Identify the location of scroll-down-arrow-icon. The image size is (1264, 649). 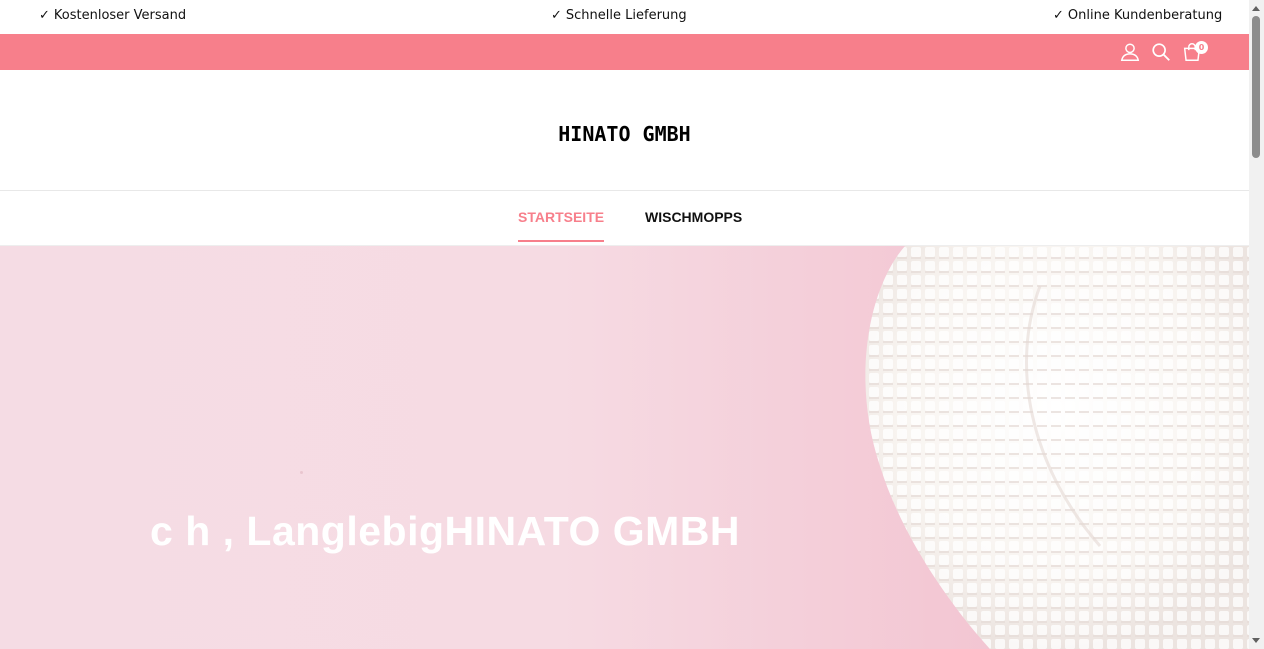
(1256, 640).